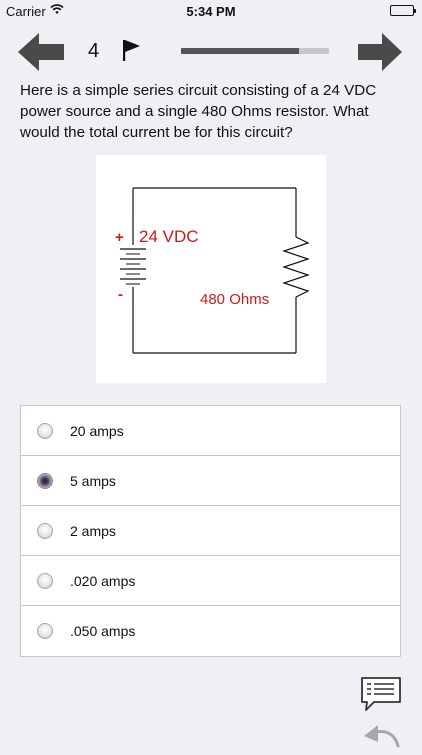  I want to click on voltage-label: 24 VDC, so click(169, 236).